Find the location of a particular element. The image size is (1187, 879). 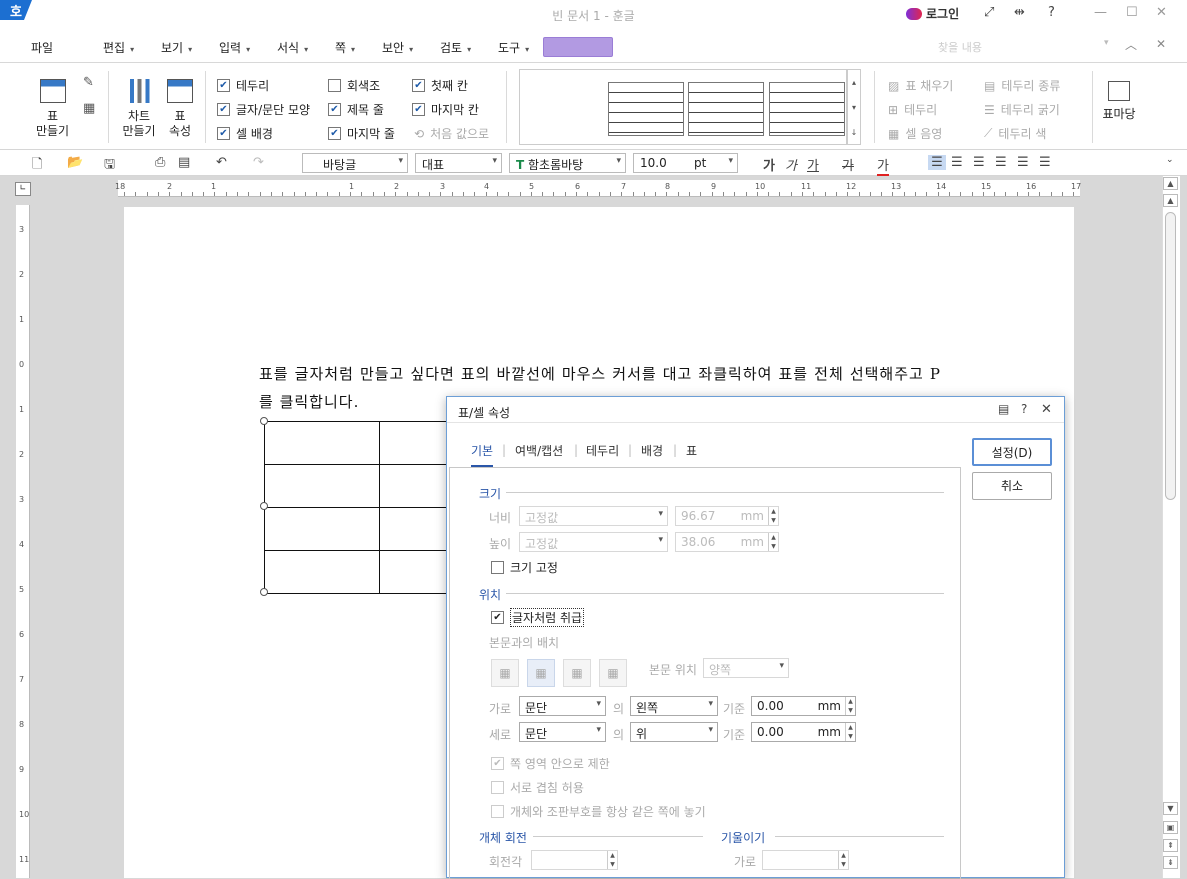

font-color-button: 가 is located at coordinates (883, 165).